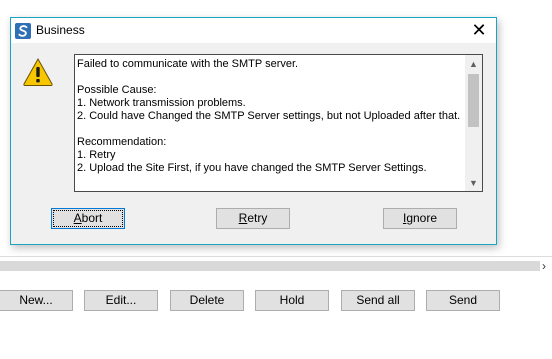 Image resolution: width=552 pixels, height=359 pixels. Describe the element at coordinates (253, 30) in the screenshot. I see `dialog-titlebar: Business ✕` at that location.